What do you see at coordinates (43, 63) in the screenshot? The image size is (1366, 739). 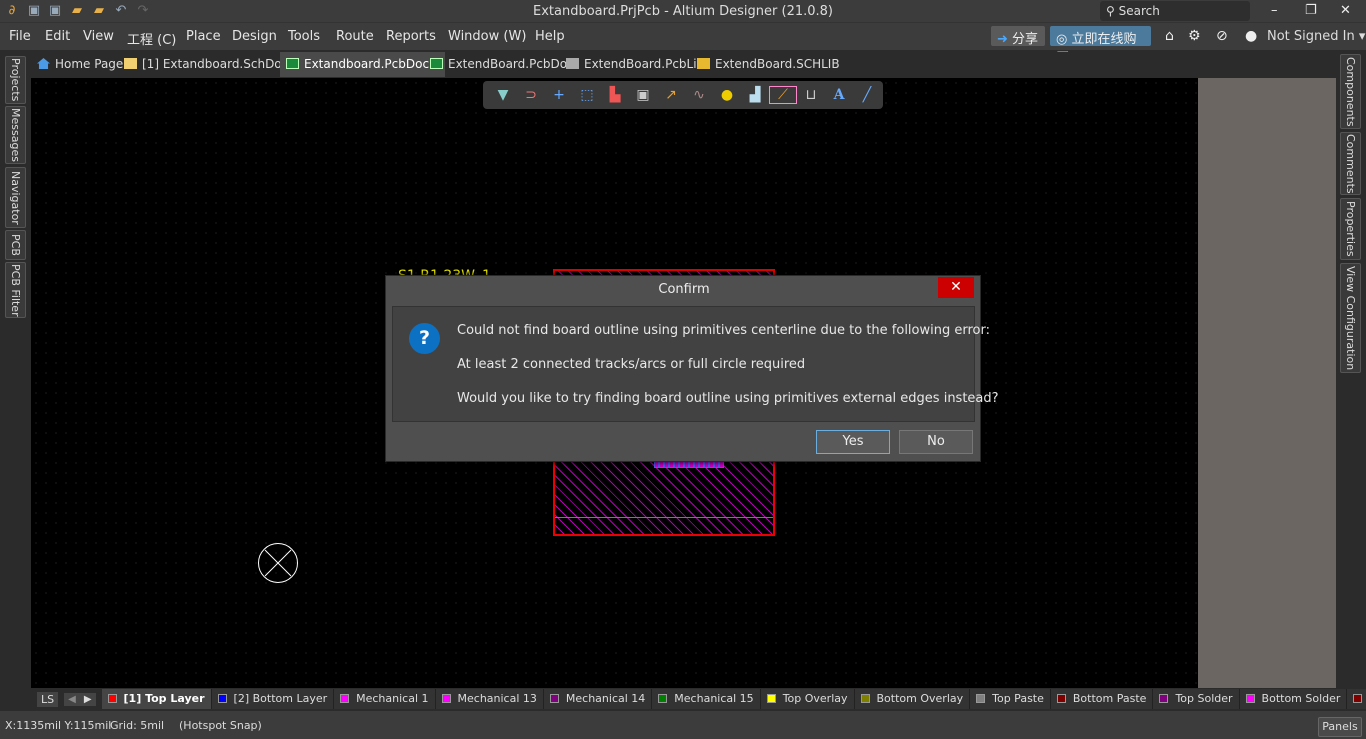 I see `home-icon` at bounding box center [43, 63].